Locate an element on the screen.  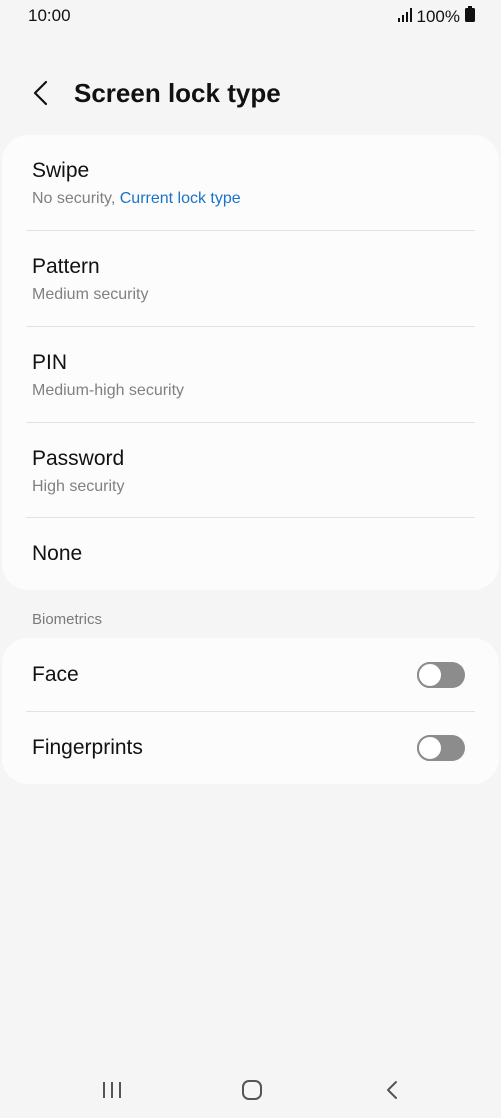
fingerprints-toggle is located at coordinates (441, 748).